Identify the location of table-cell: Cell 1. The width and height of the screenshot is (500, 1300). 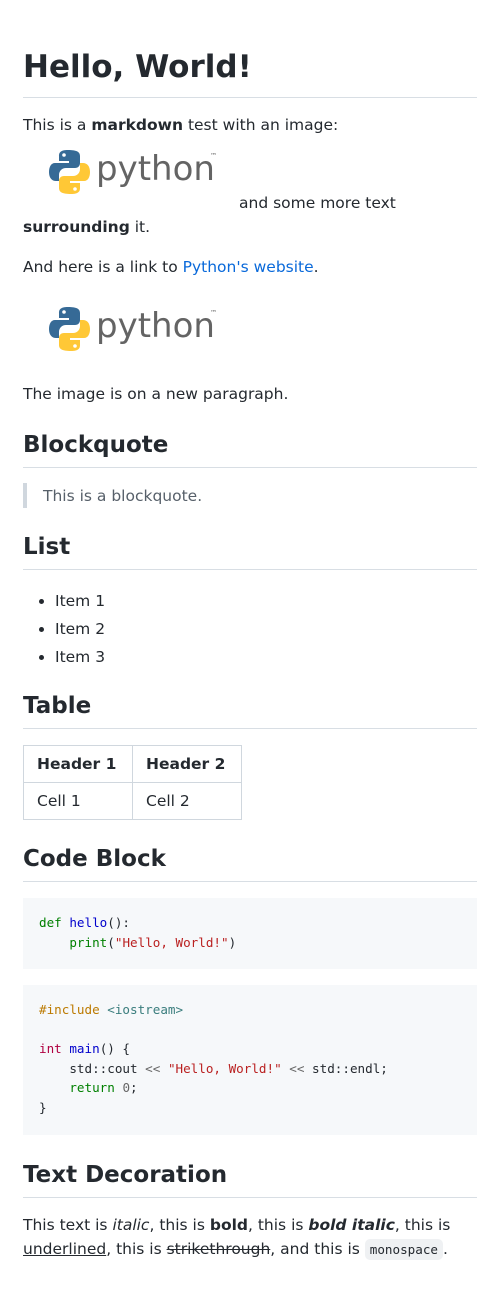
(78, 801).